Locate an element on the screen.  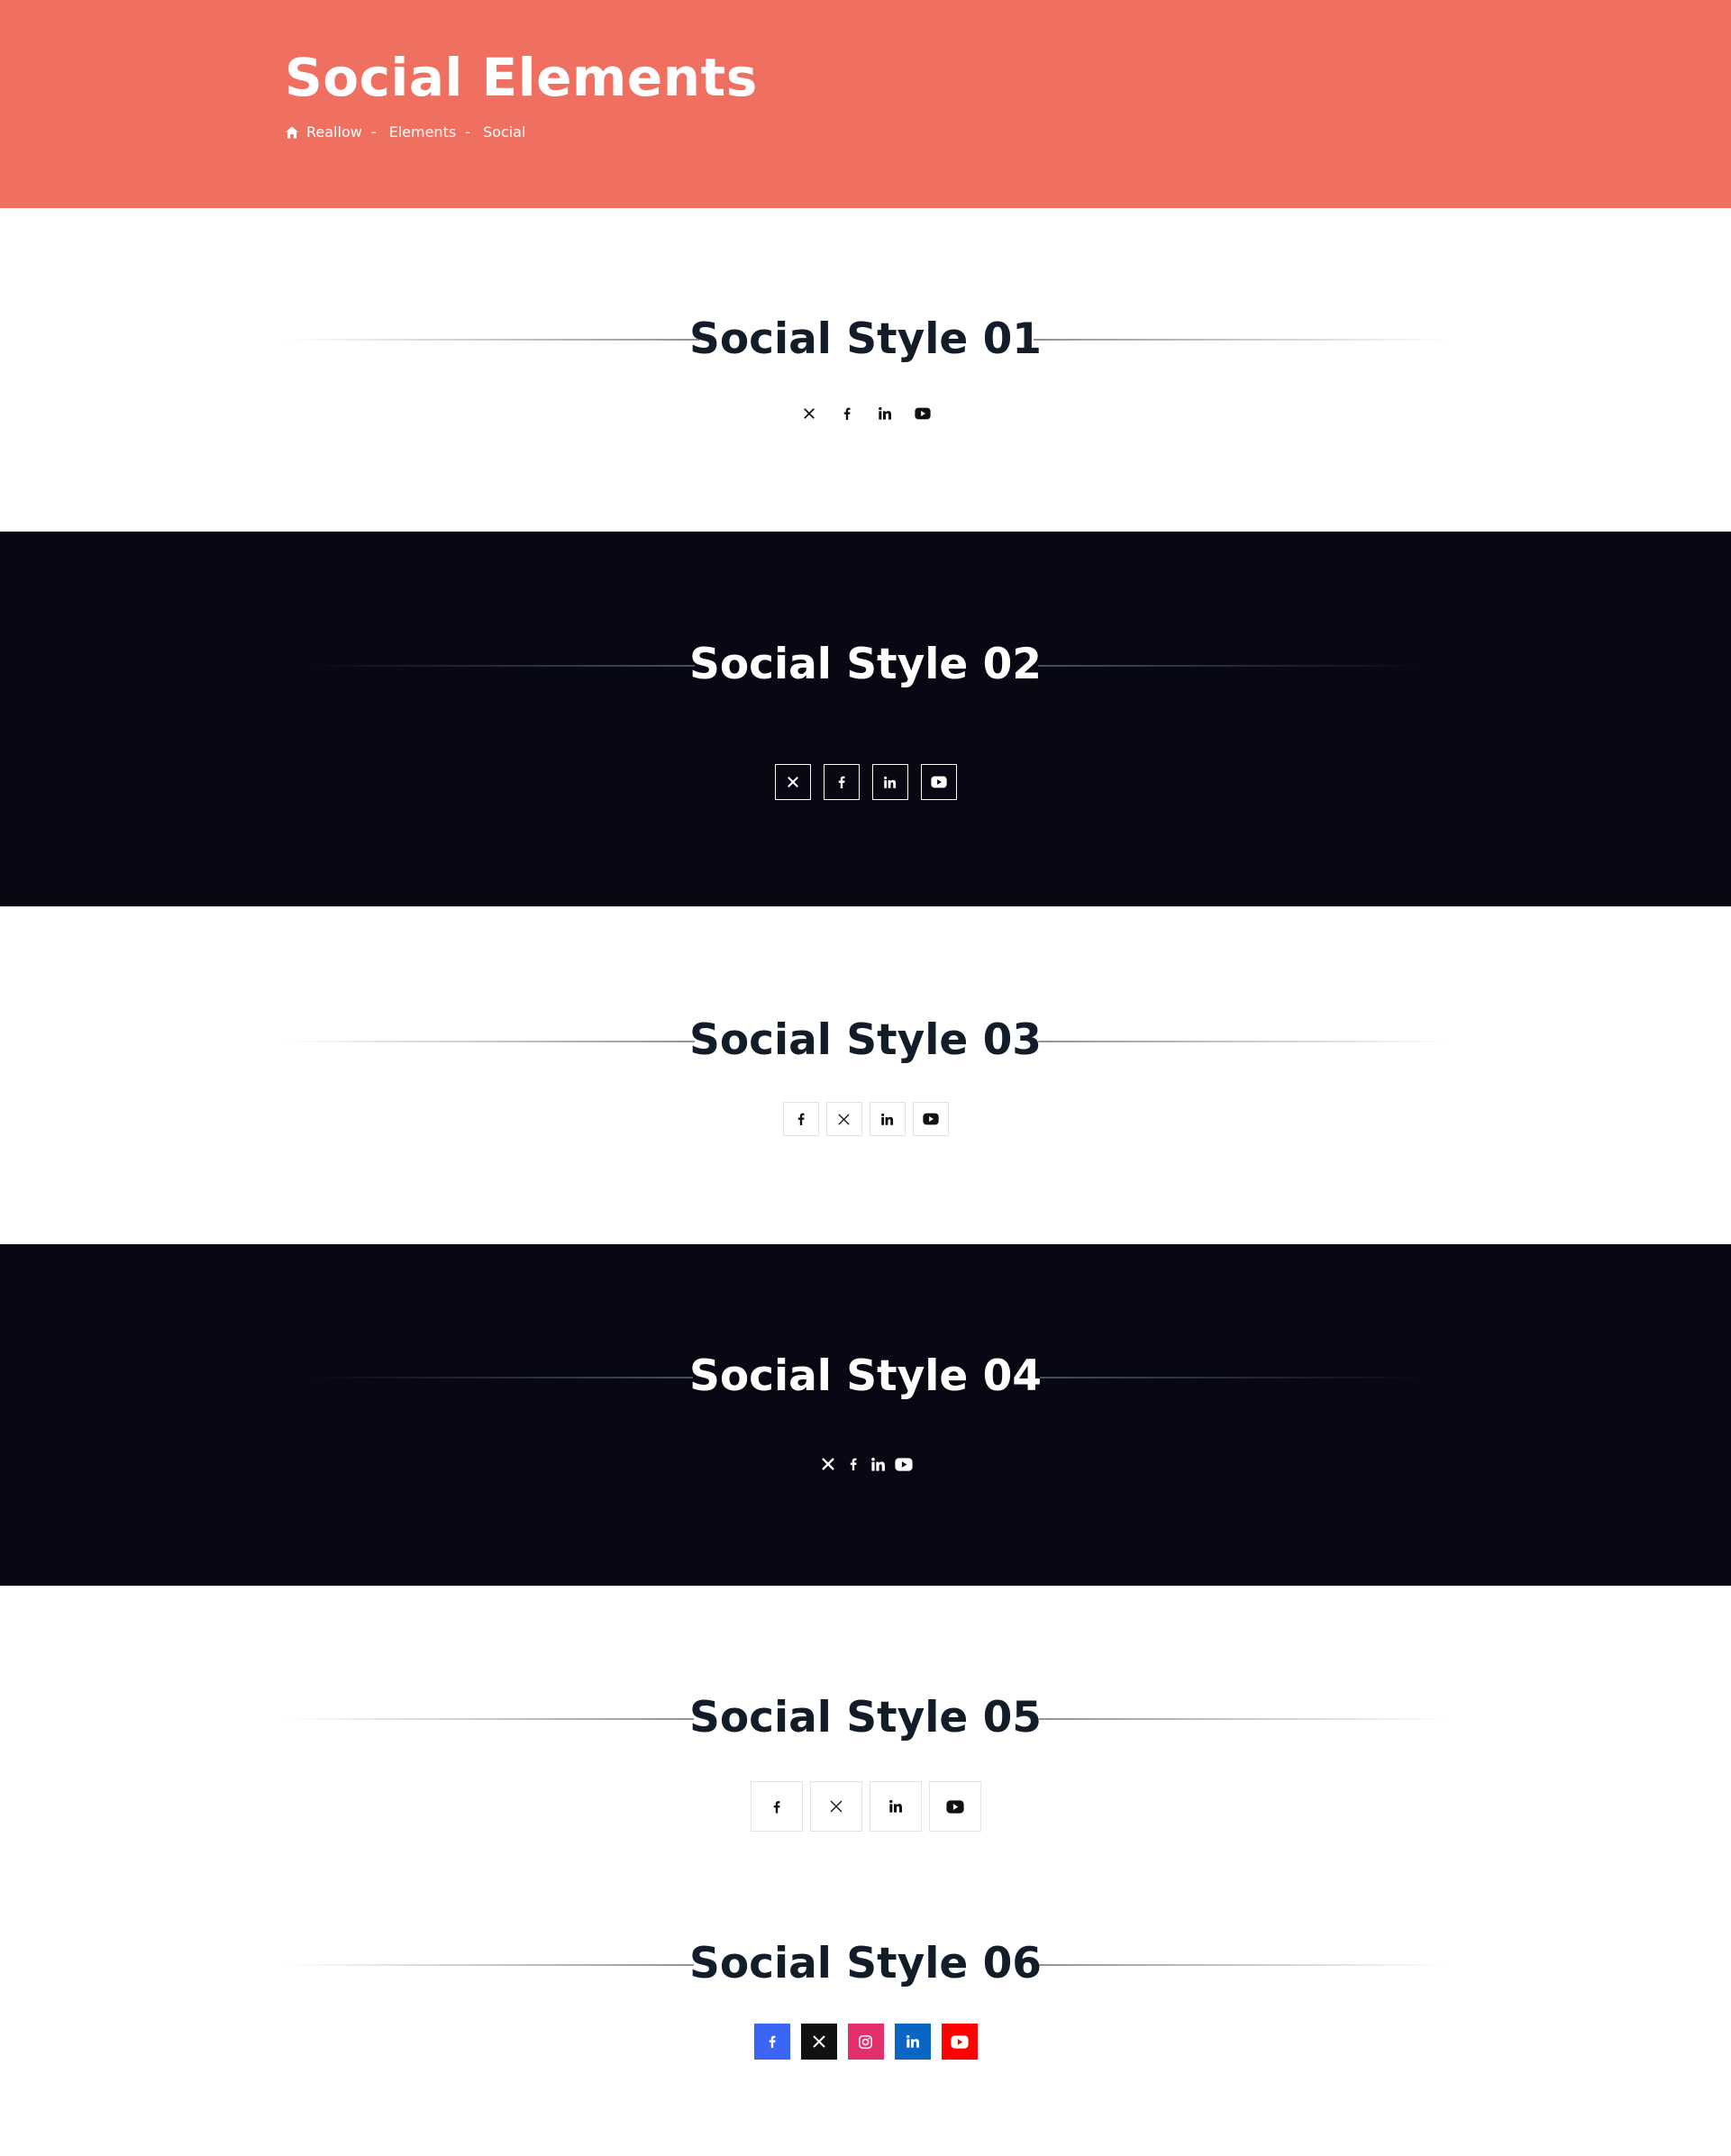
social-style-05-section: Social Style 05 is located at coordinates (865, 1730).